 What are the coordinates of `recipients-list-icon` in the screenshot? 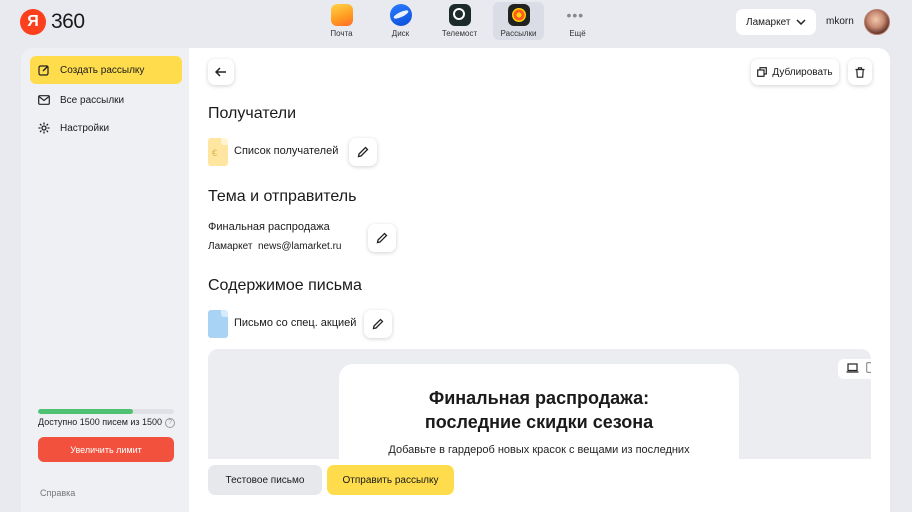 It's located at (218, 152).